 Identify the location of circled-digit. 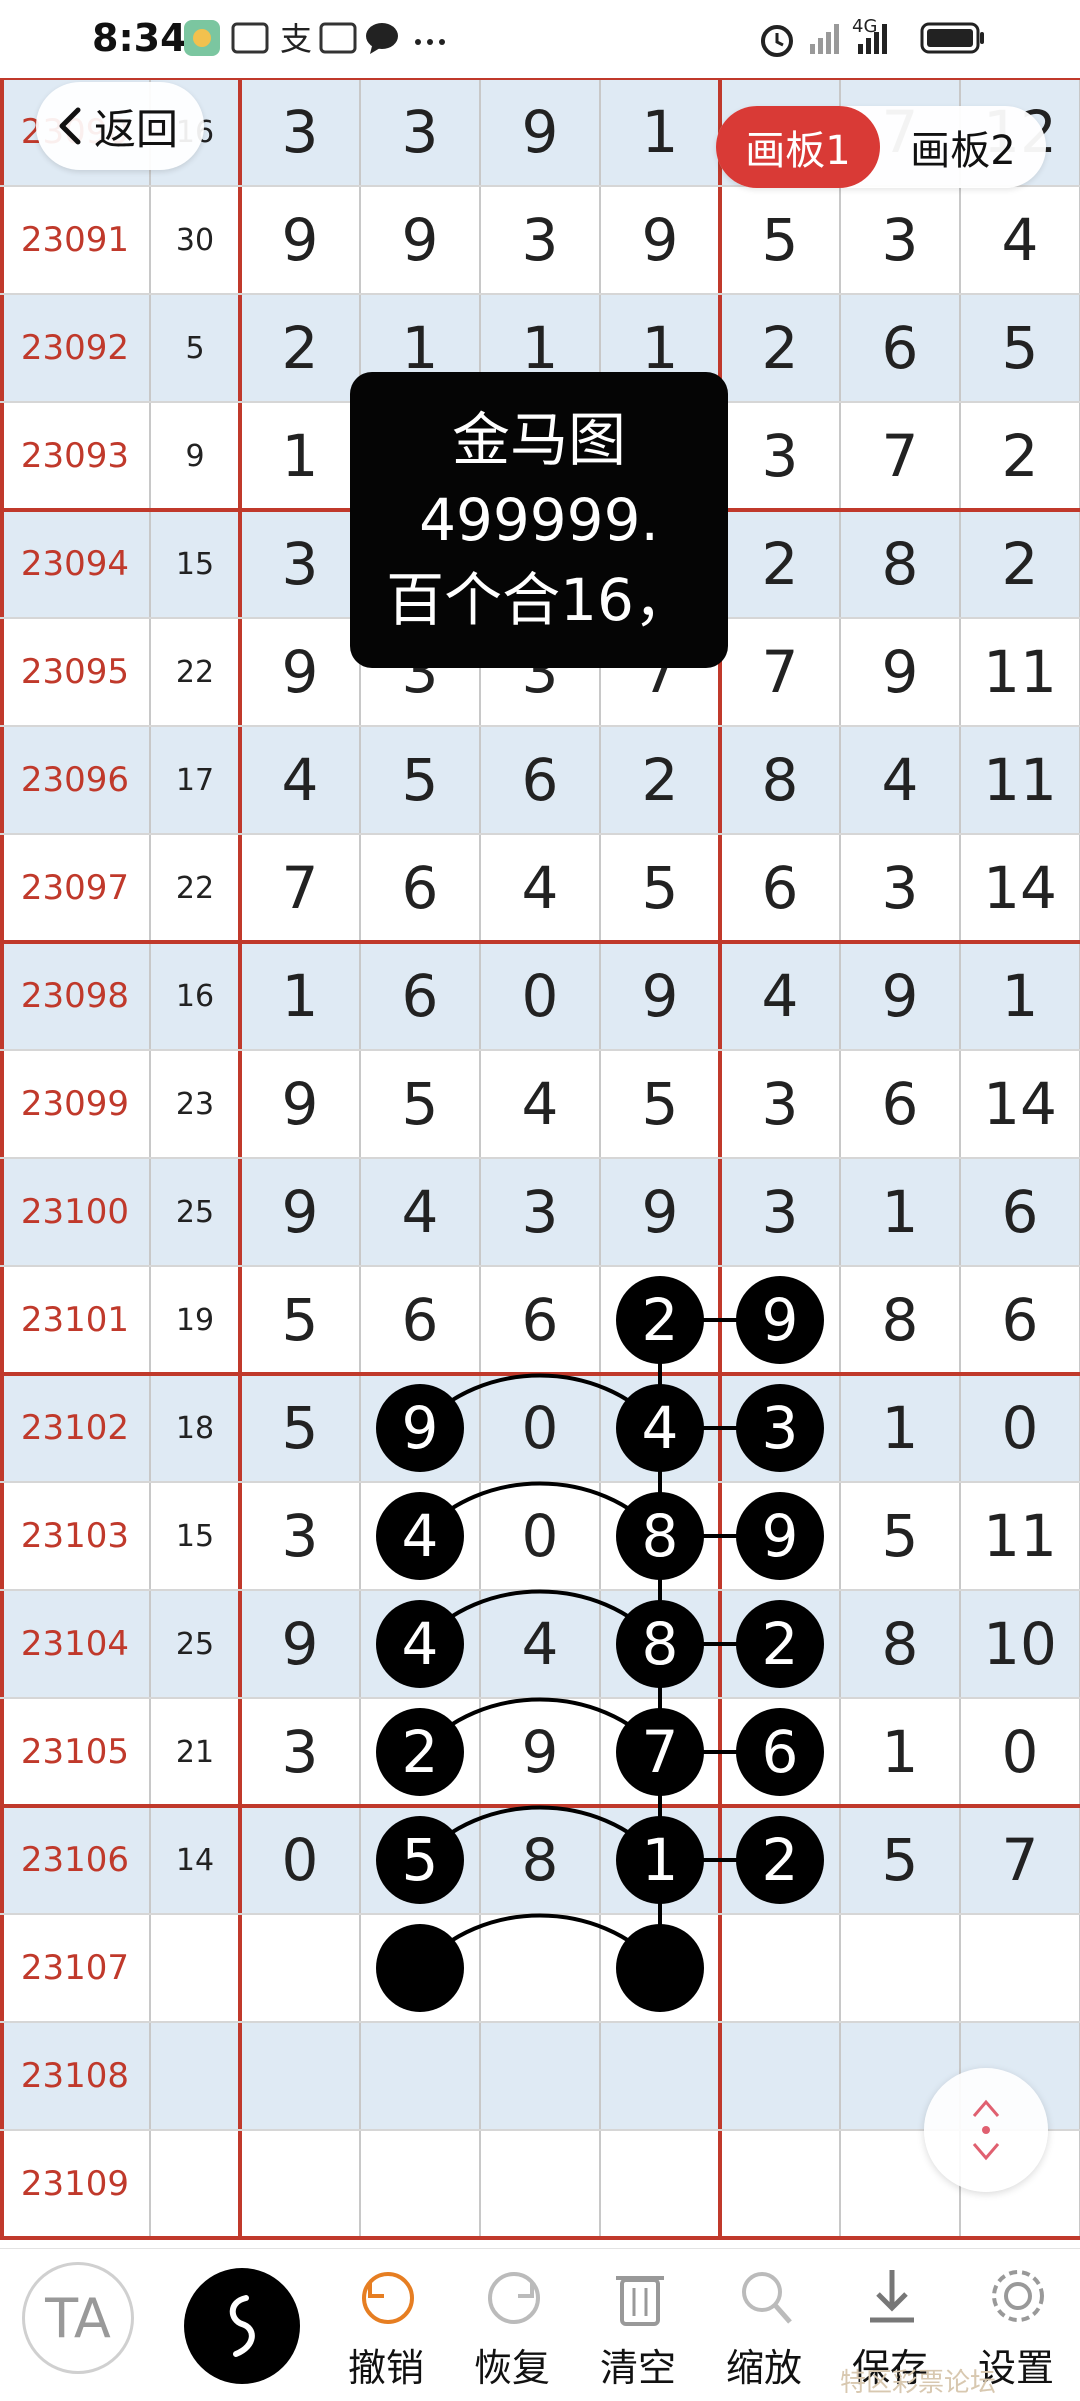
(420, 1968).